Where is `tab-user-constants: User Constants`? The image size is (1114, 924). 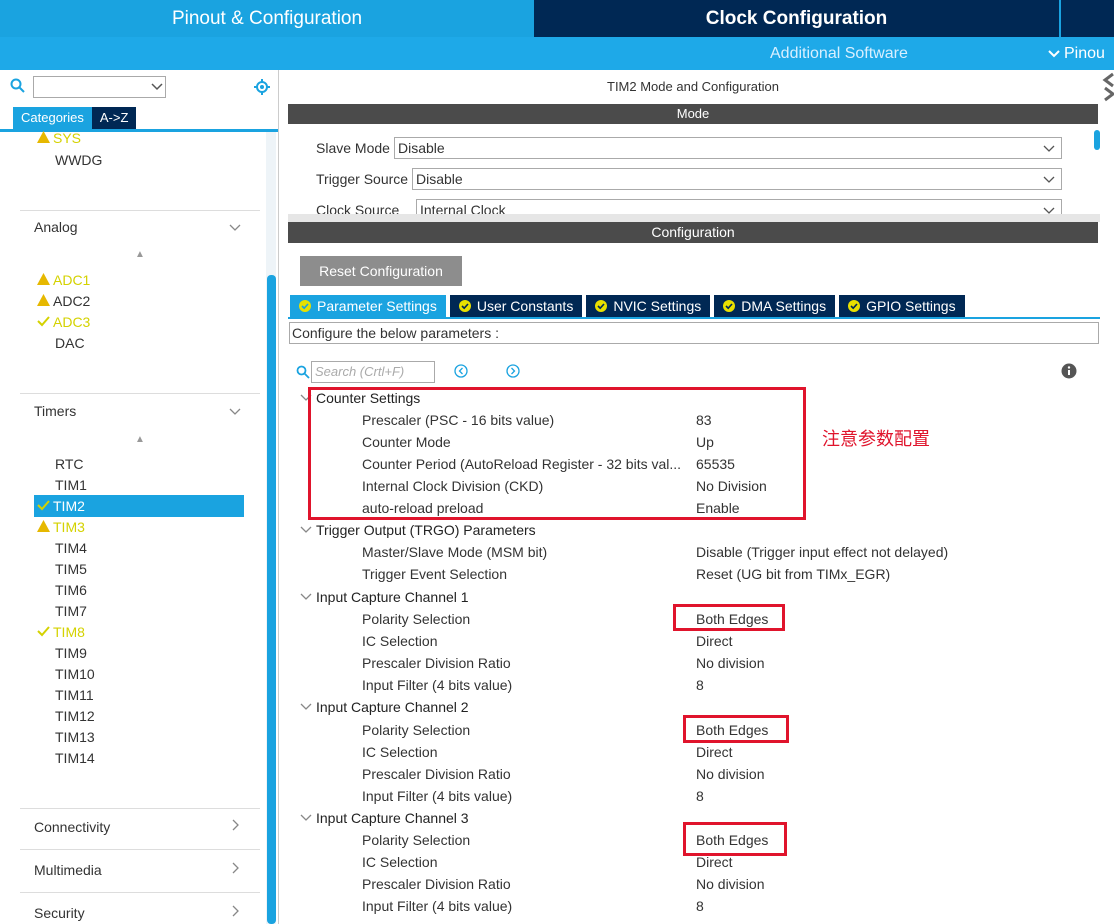 tab-user-constants: User Constants is located at coordinates (516, 306).